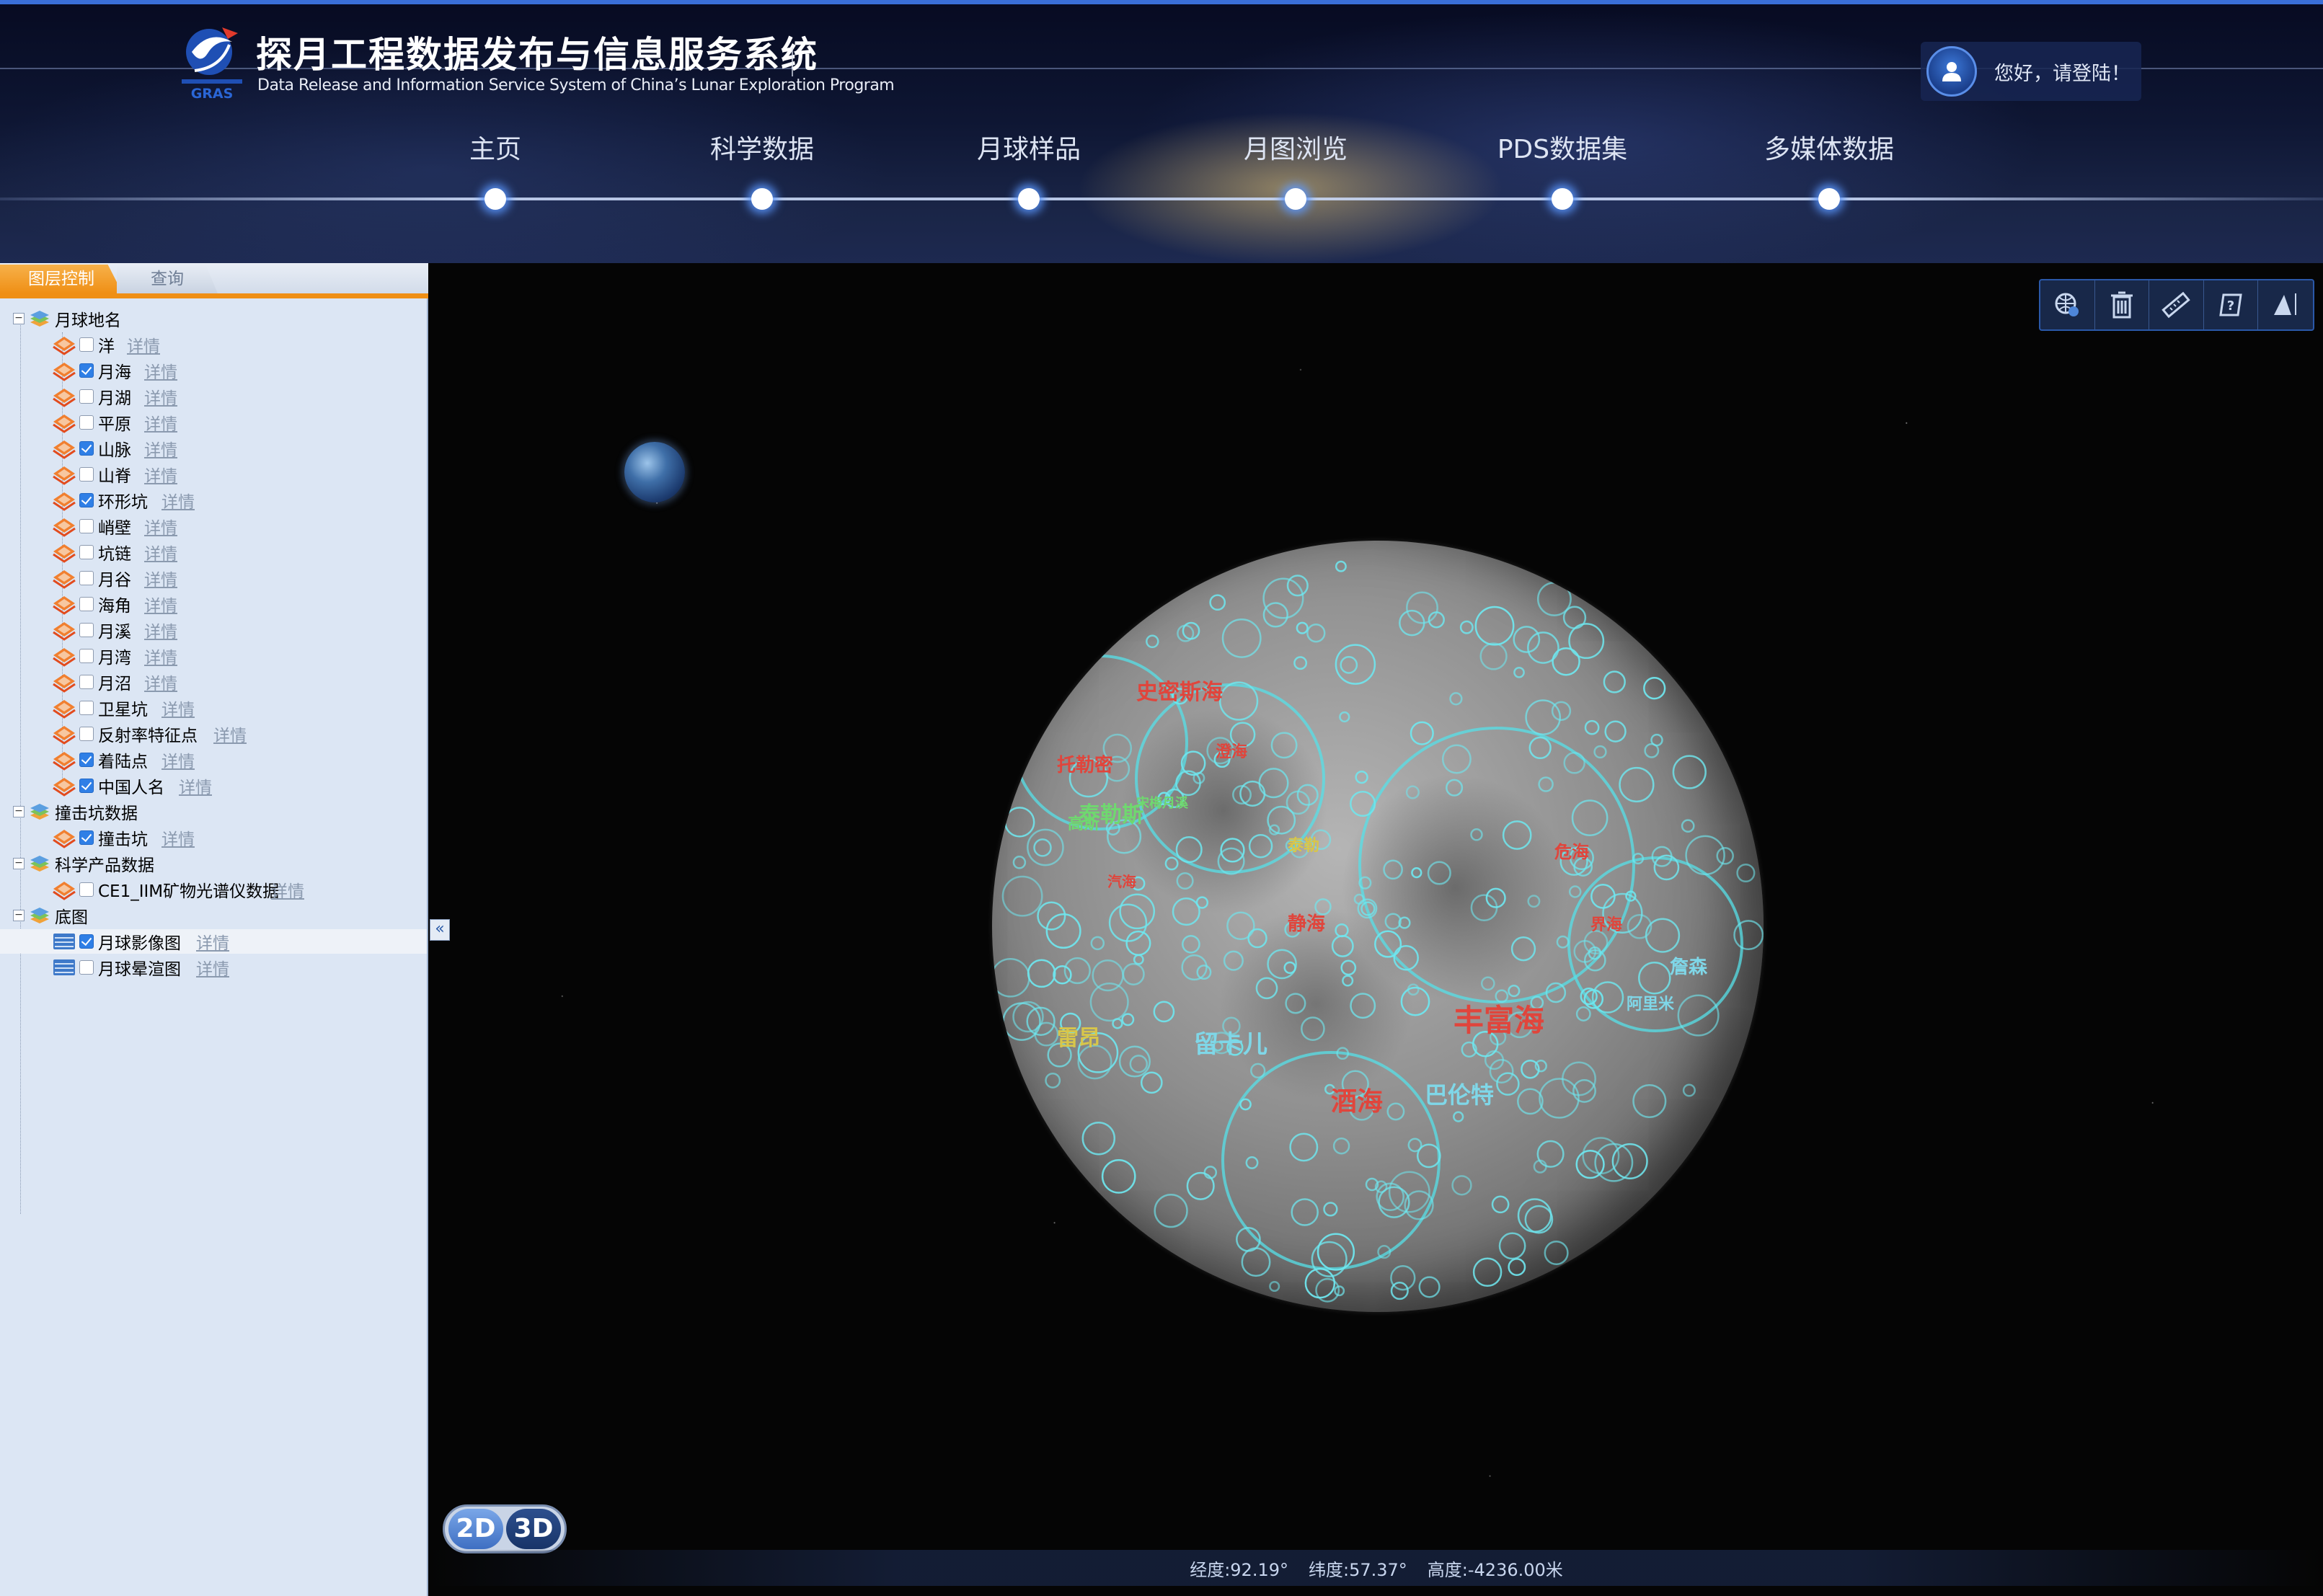 This screenshot has width=2323, height=1596. I want to click on collapse-panel-button: «, so click(440, 930).